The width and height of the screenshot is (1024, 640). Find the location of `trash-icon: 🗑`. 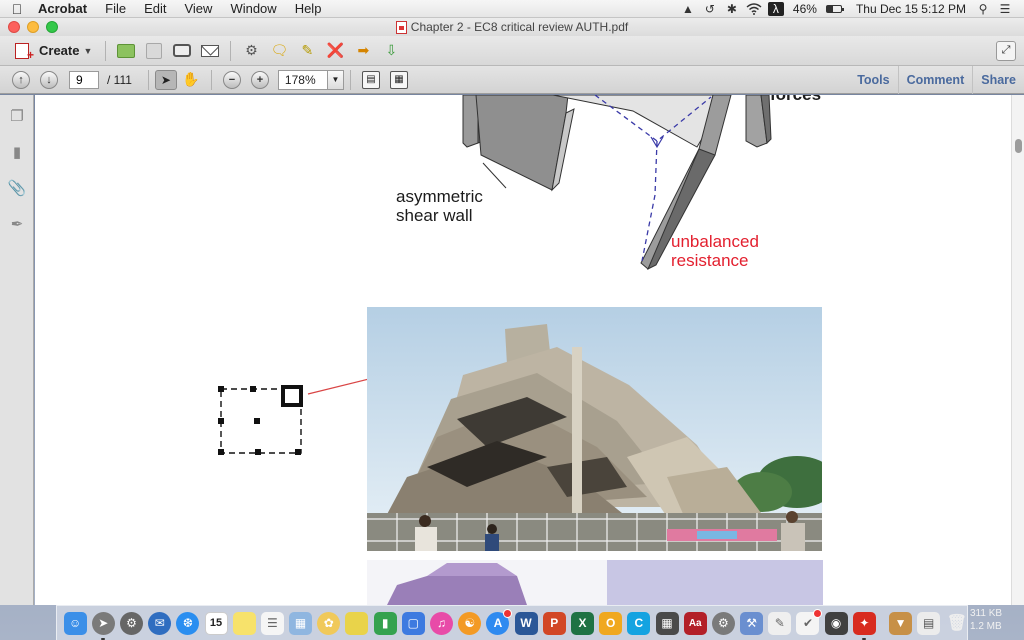

trash-icon: 🗑 is located at coordinates (956, 623).